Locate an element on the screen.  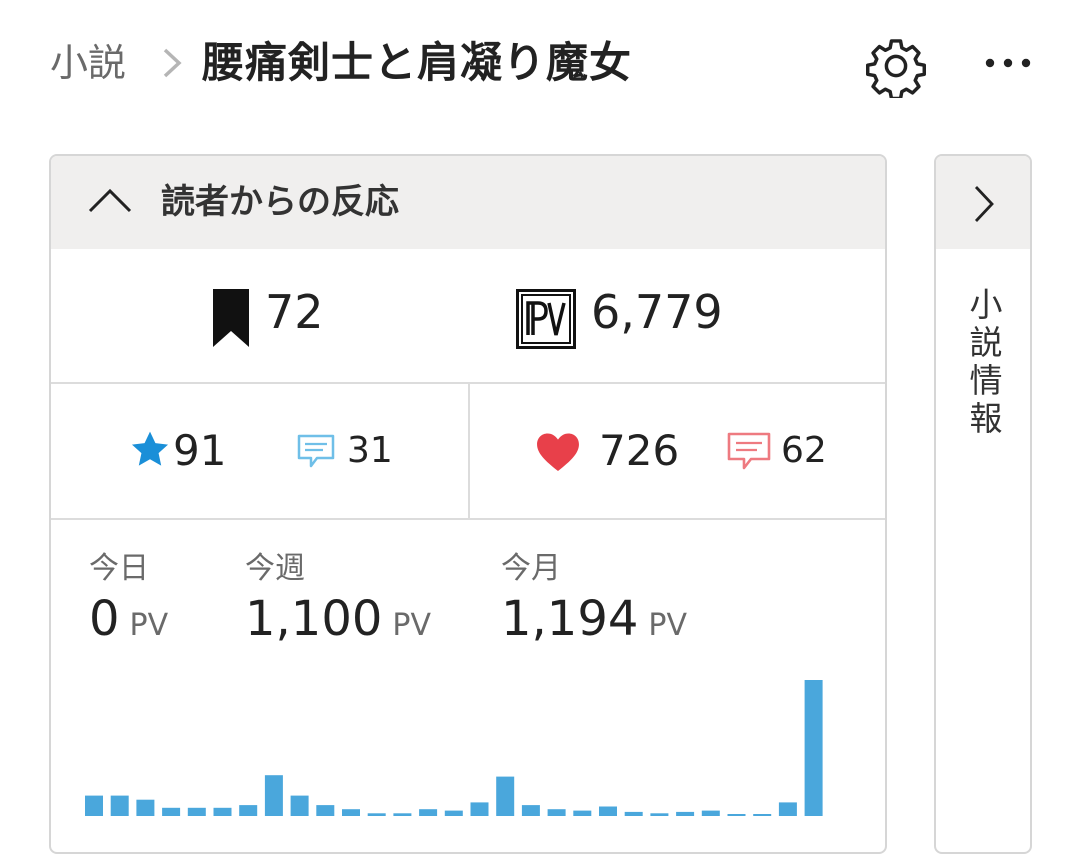
bookmark-icon is located at coordinates (231, 318).